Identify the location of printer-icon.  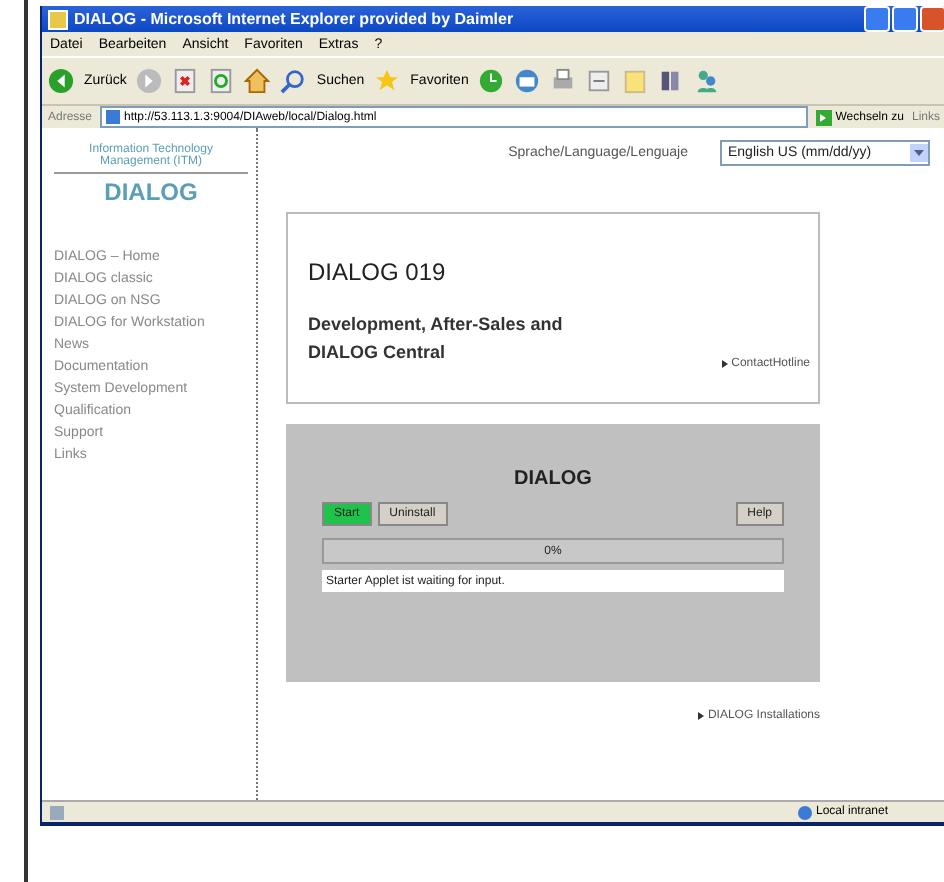
(563, 81).